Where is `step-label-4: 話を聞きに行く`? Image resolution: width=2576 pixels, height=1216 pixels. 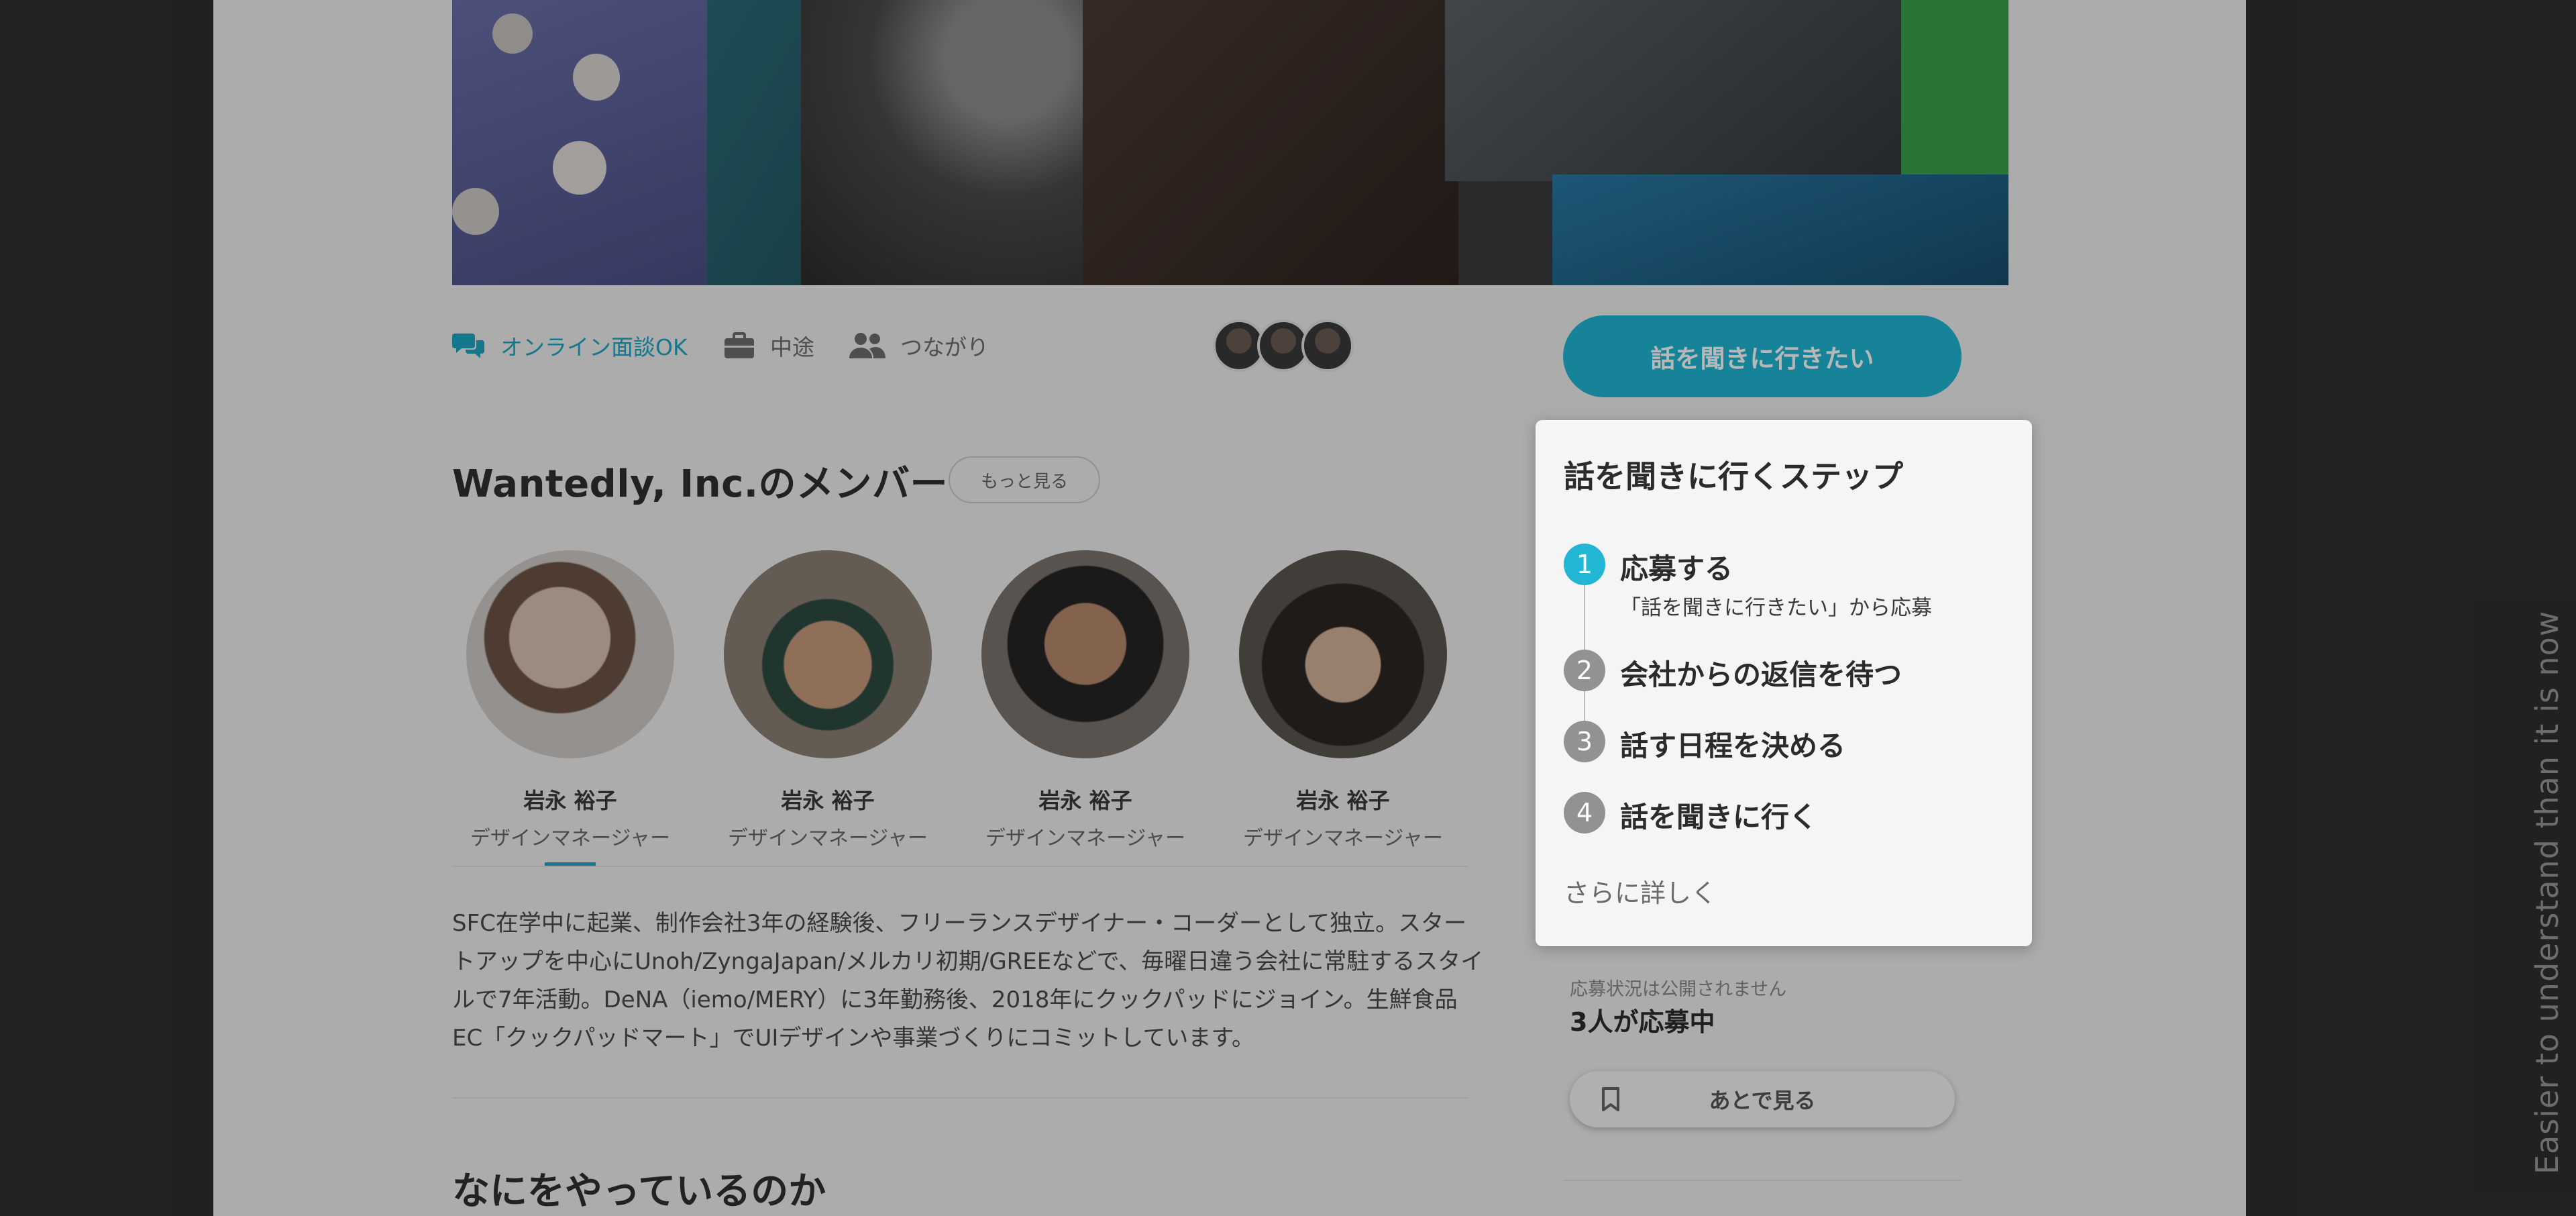
step-label-4: 話を聞きに行く is located at coordinates (1719, 817).